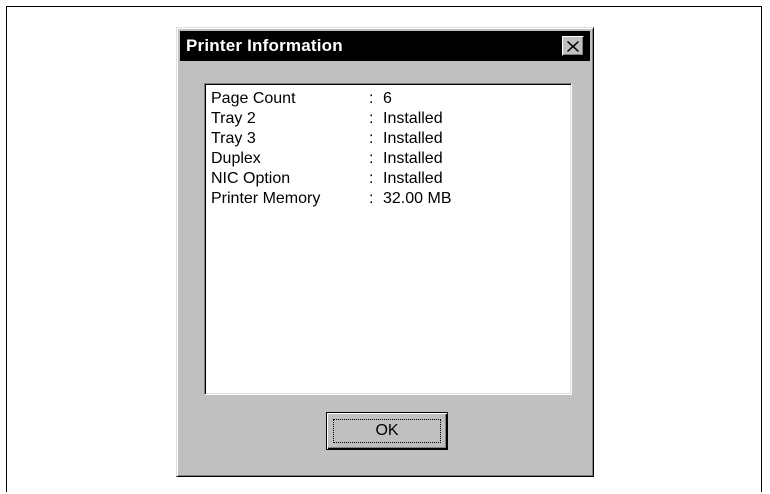  I want to click on info-value: 32.00 MB, so click(417, 198).